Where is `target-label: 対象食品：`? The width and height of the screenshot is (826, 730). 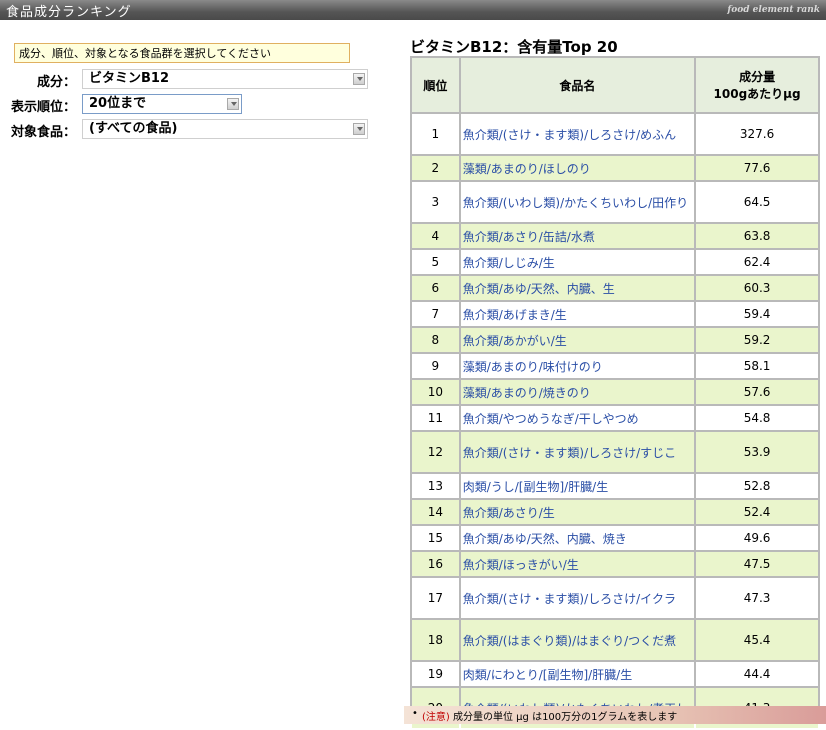 target-label: 対象食品： is located at coordinates (43, 132).